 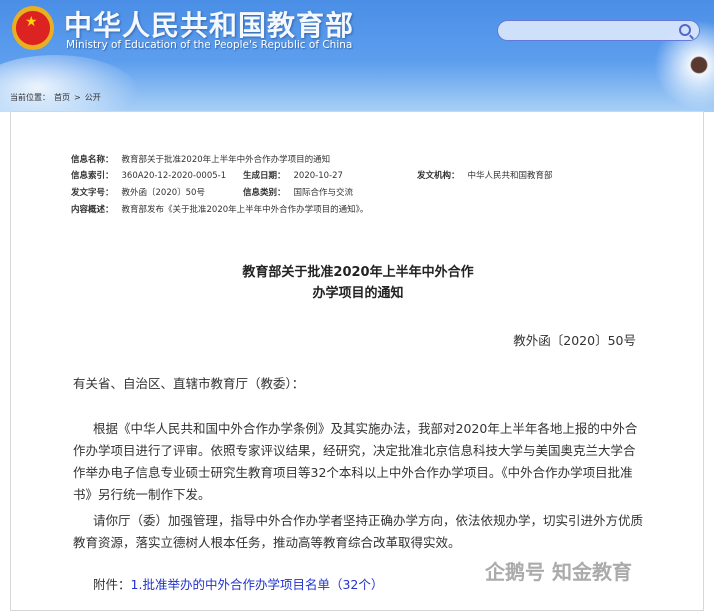 I want to click on attachment-link: 1.批准举办的中外合作办学项目名单（32个）, so click(x=257, y=584).